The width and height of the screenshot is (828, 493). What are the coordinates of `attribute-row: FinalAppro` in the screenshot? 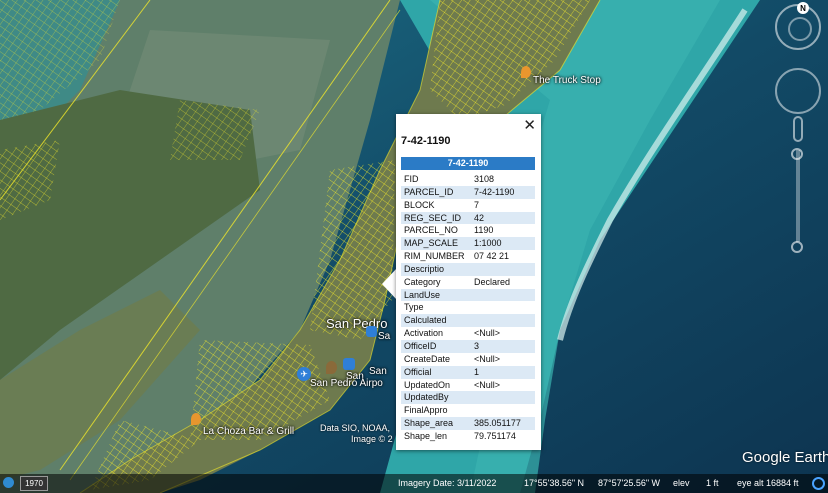 It's located at (468, 410).